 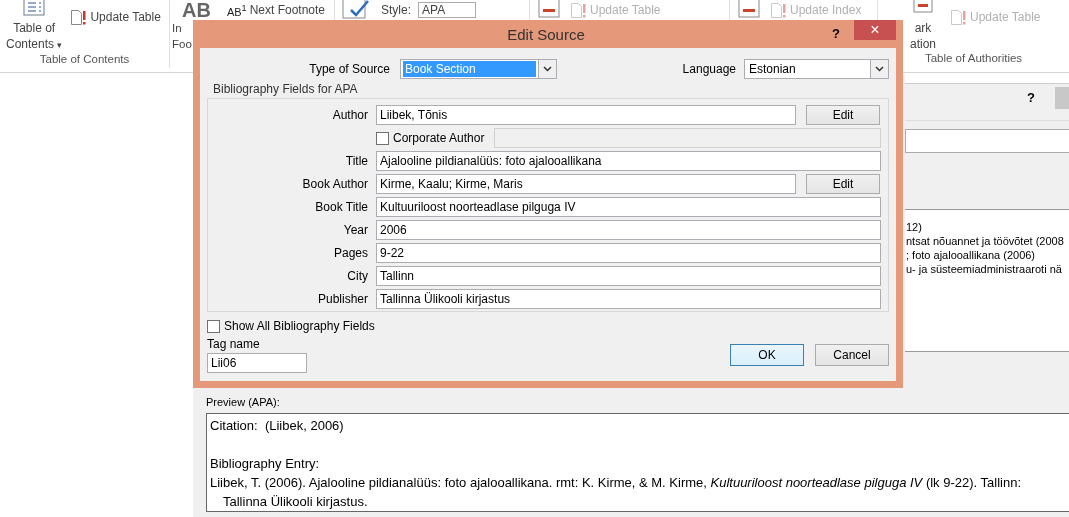 What do you see at coordinates (628, 230) in the screenshot?
I see `text-field: 2006` at bounding box center [628, 230].